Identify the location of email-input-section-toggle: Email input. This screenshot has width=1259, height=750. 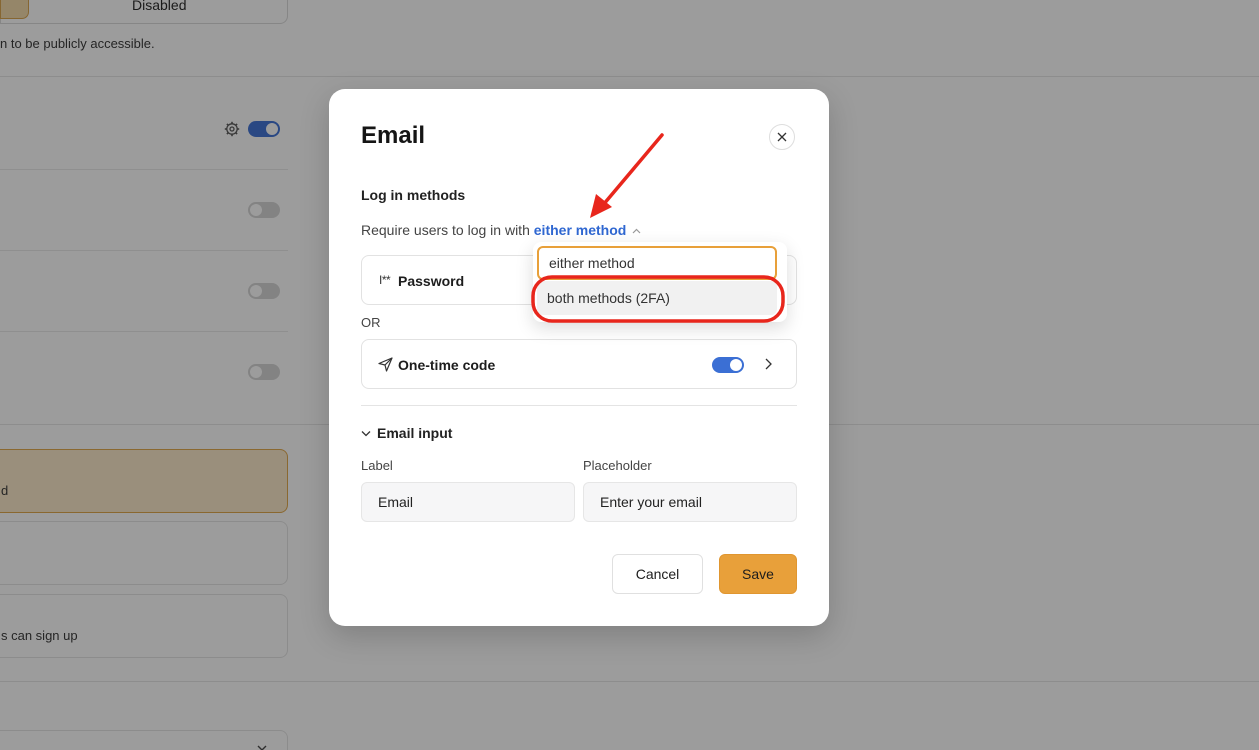
(406, 433).